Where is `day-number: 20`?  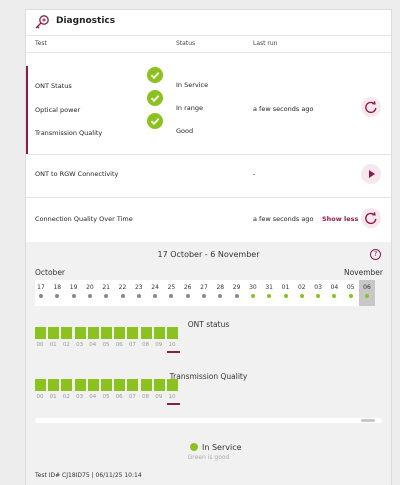
day-number: 20 is located at coordinates (90, 287).